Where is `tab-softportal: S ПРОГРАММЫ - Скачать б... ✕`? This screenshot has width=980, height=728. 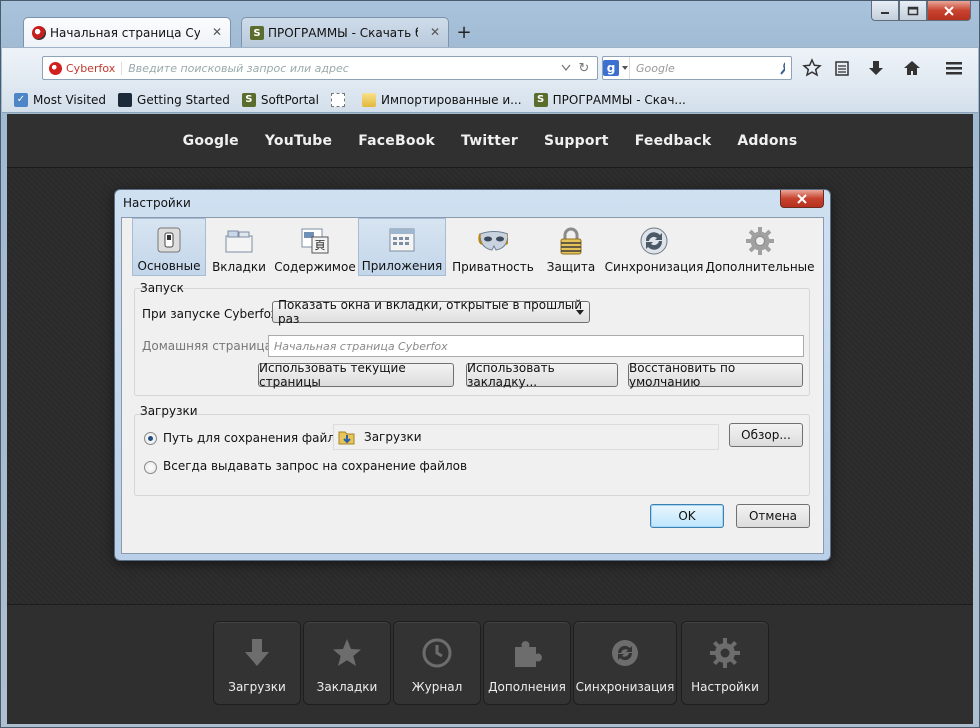
tab-softportal: S ПРОГРАММЫ - Скачать б... ✕ is located at coordinates (345, 32).